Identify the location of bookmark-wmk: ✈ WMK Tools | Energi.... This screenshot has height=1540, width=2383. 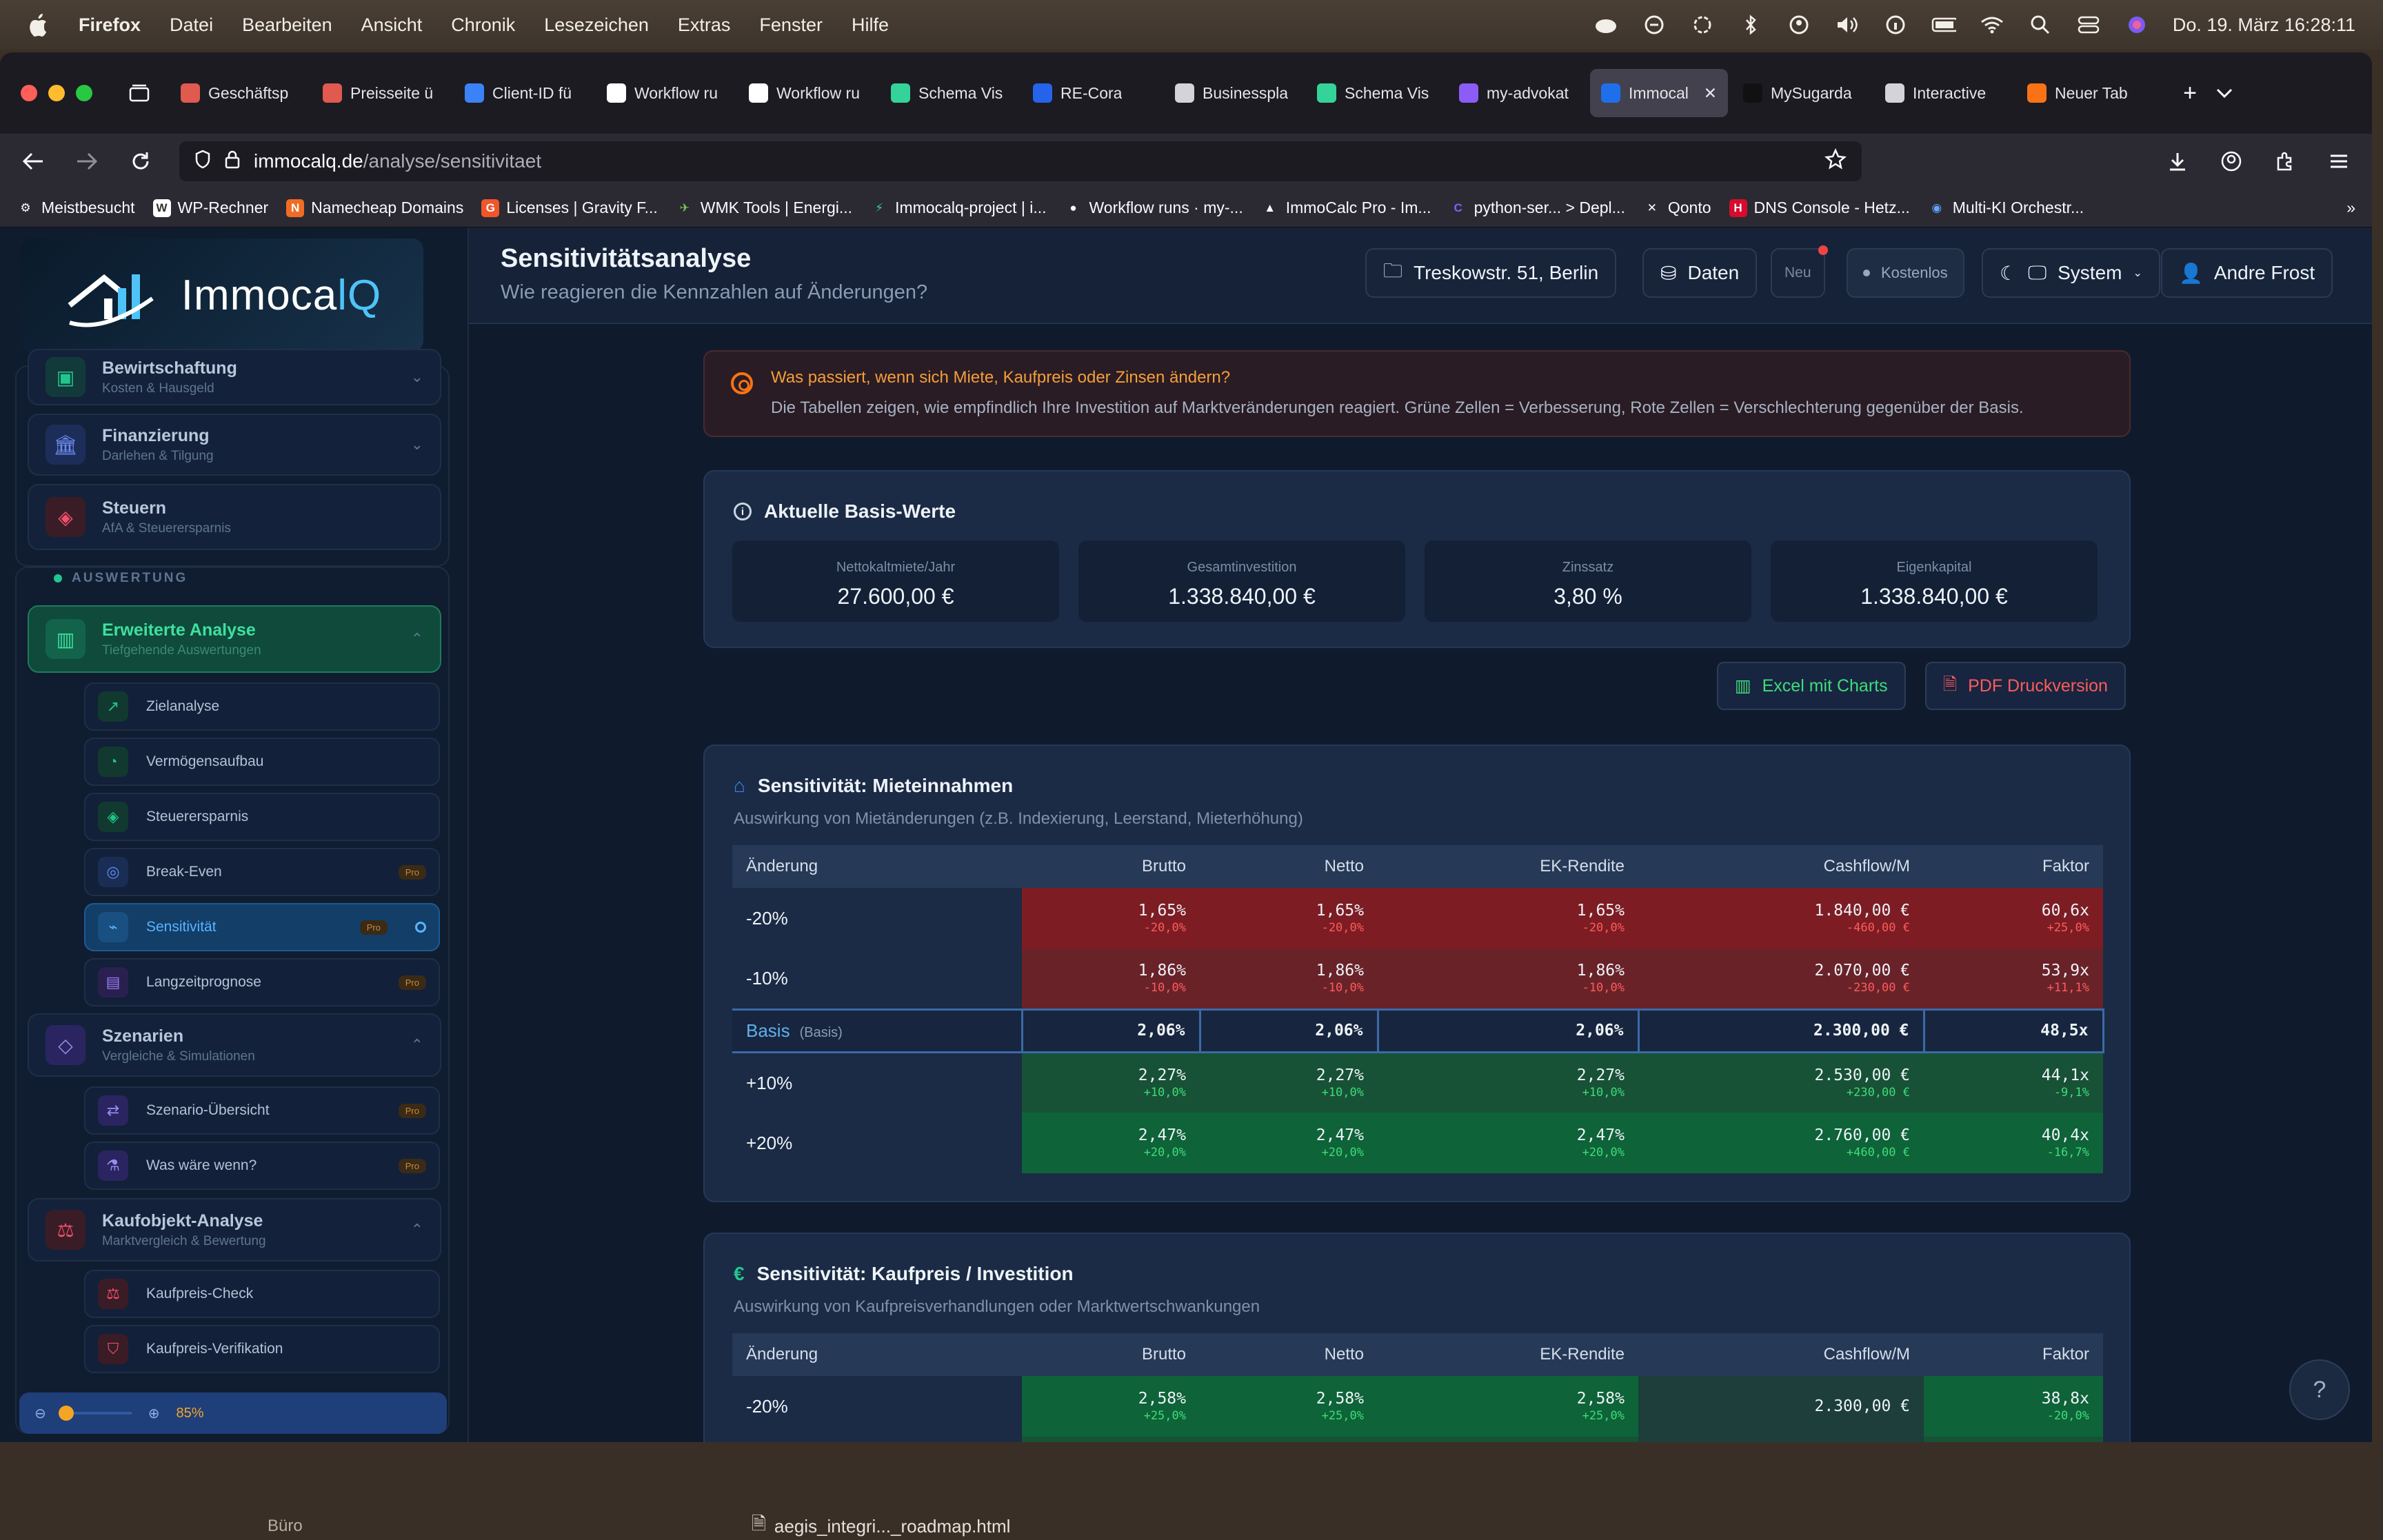
(764, 208).